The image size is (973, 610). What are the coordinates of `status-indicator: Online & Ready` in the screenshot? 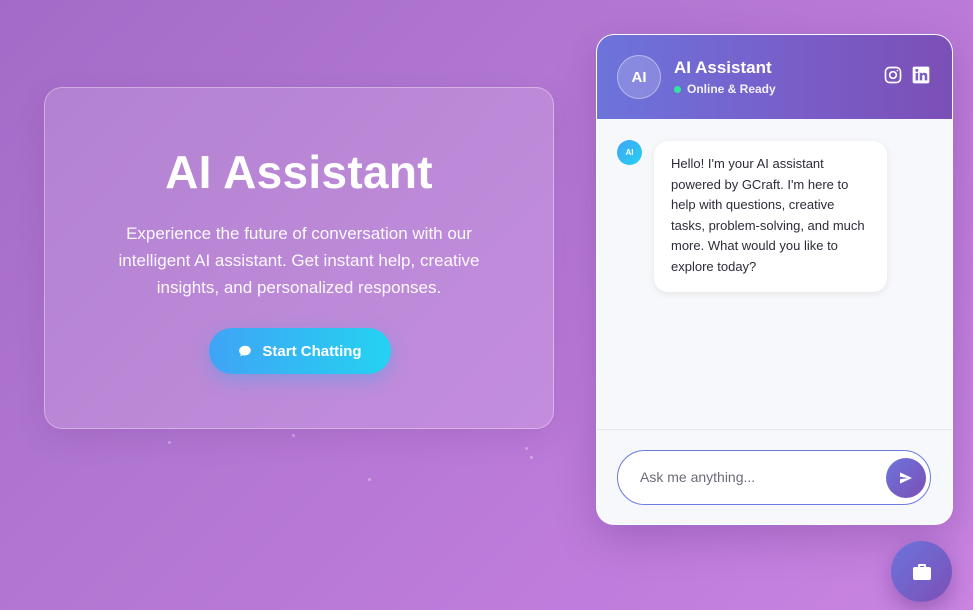 It's located at (725, 89).